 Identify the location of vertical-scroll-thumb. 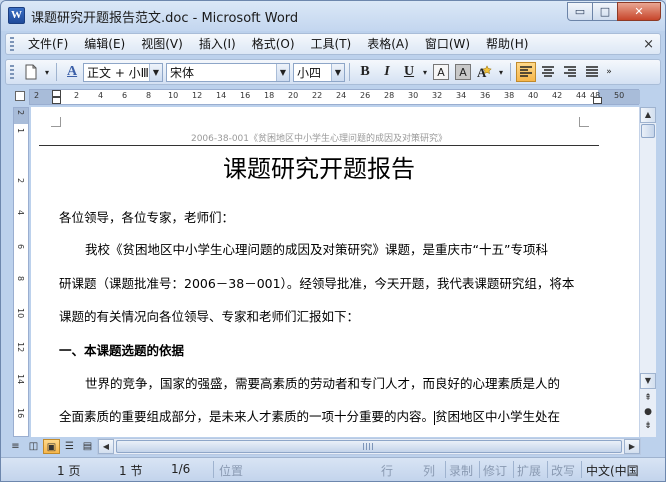
(648, 131).